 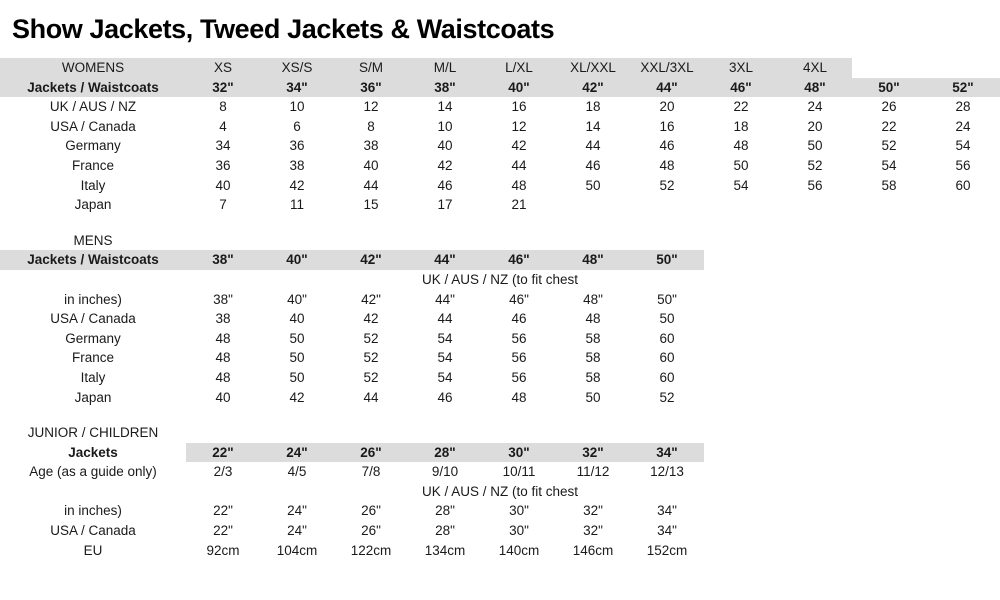 I want to click on cell: 146cm, so click(x=593, y=550).